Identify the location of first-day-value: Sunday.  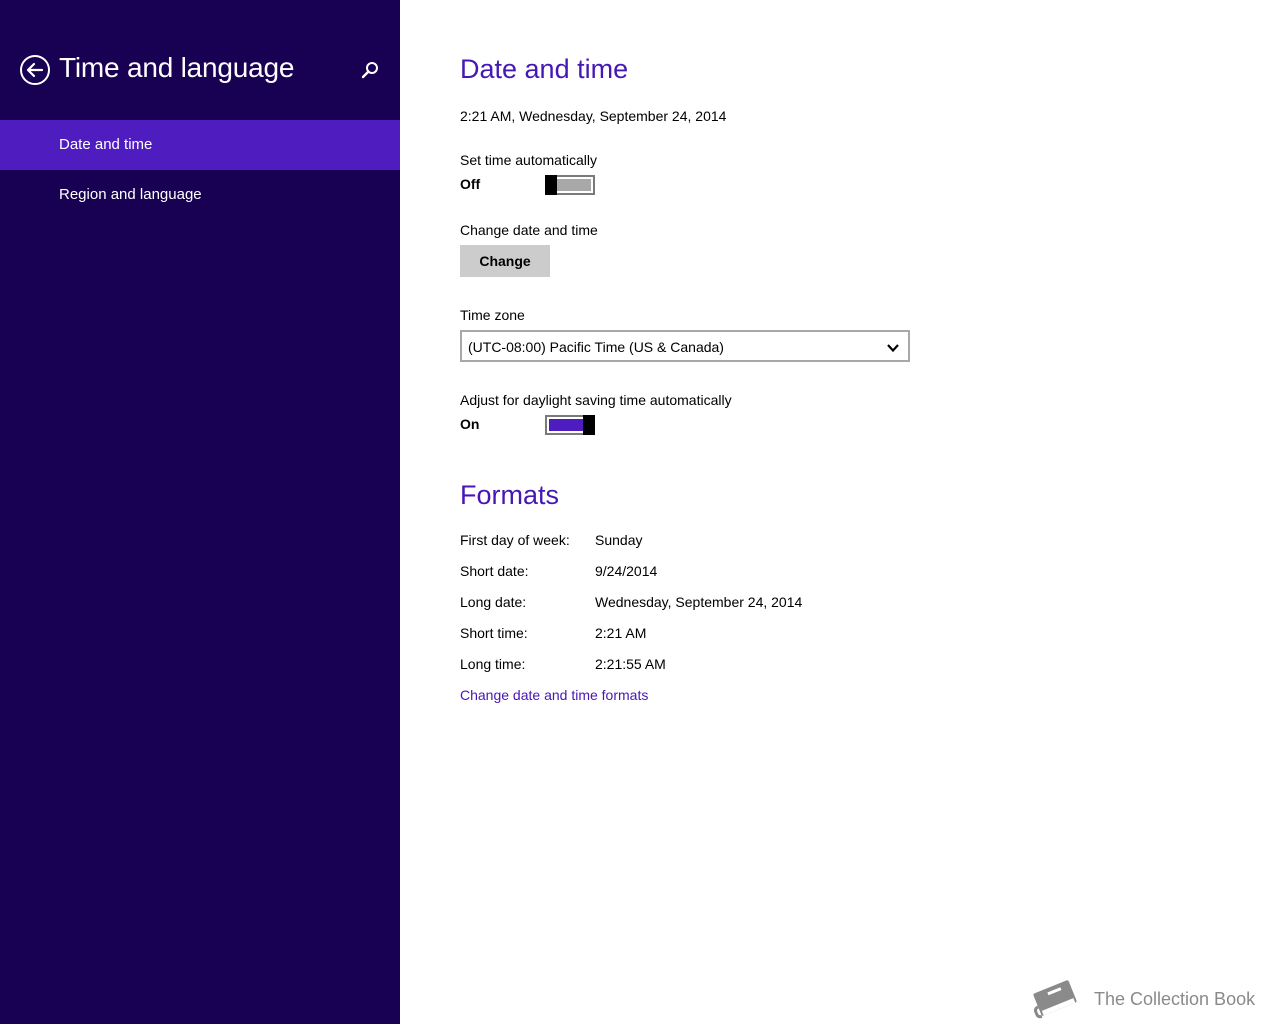
(619, 540).